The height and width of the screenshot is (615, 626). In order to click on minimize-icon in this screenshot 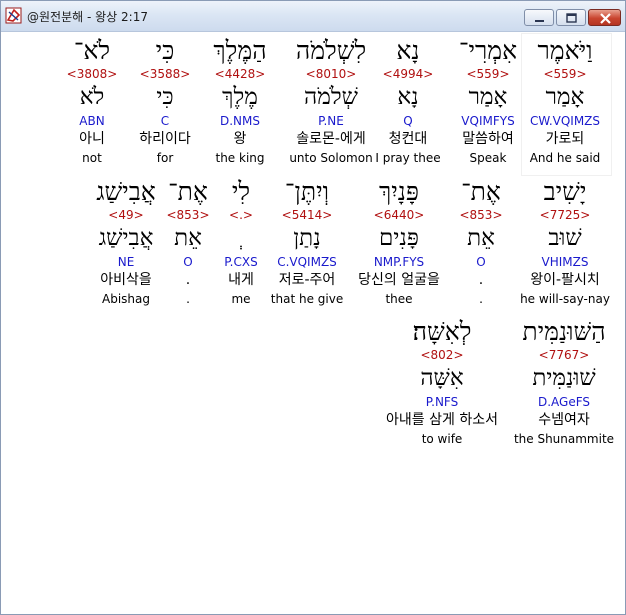, I will do `click(539, 21)`.